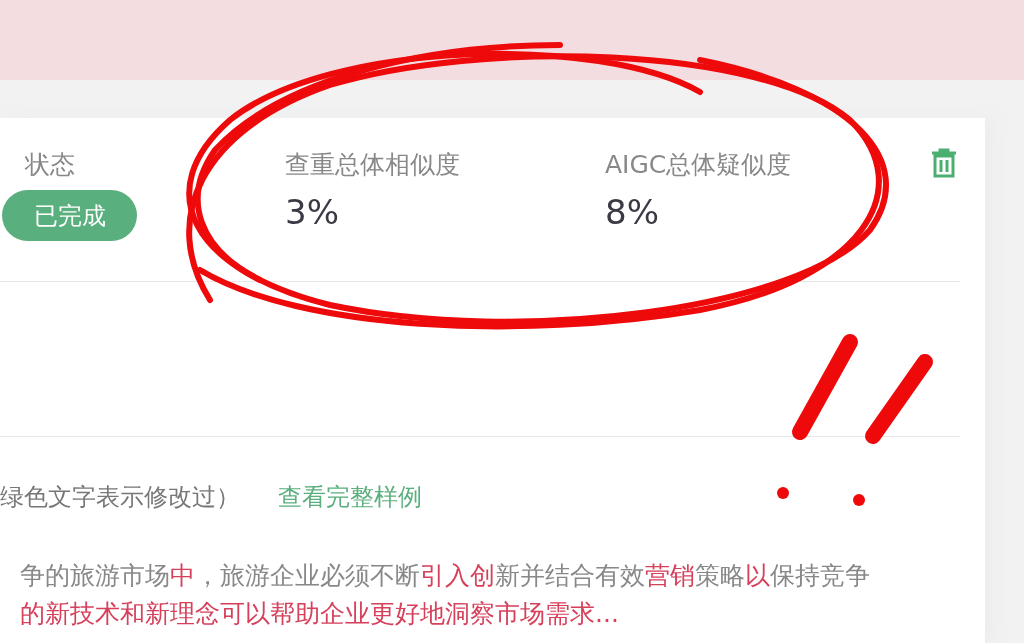 The height and width of the screenshot is (643, 1024). Describe the element at coordinates (632, 212) in the screenshot. I see `aigc-value: 8%` at that location.